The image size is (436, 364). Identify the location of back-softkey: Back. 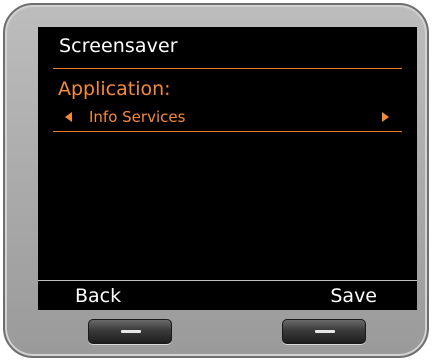
(98, 296).